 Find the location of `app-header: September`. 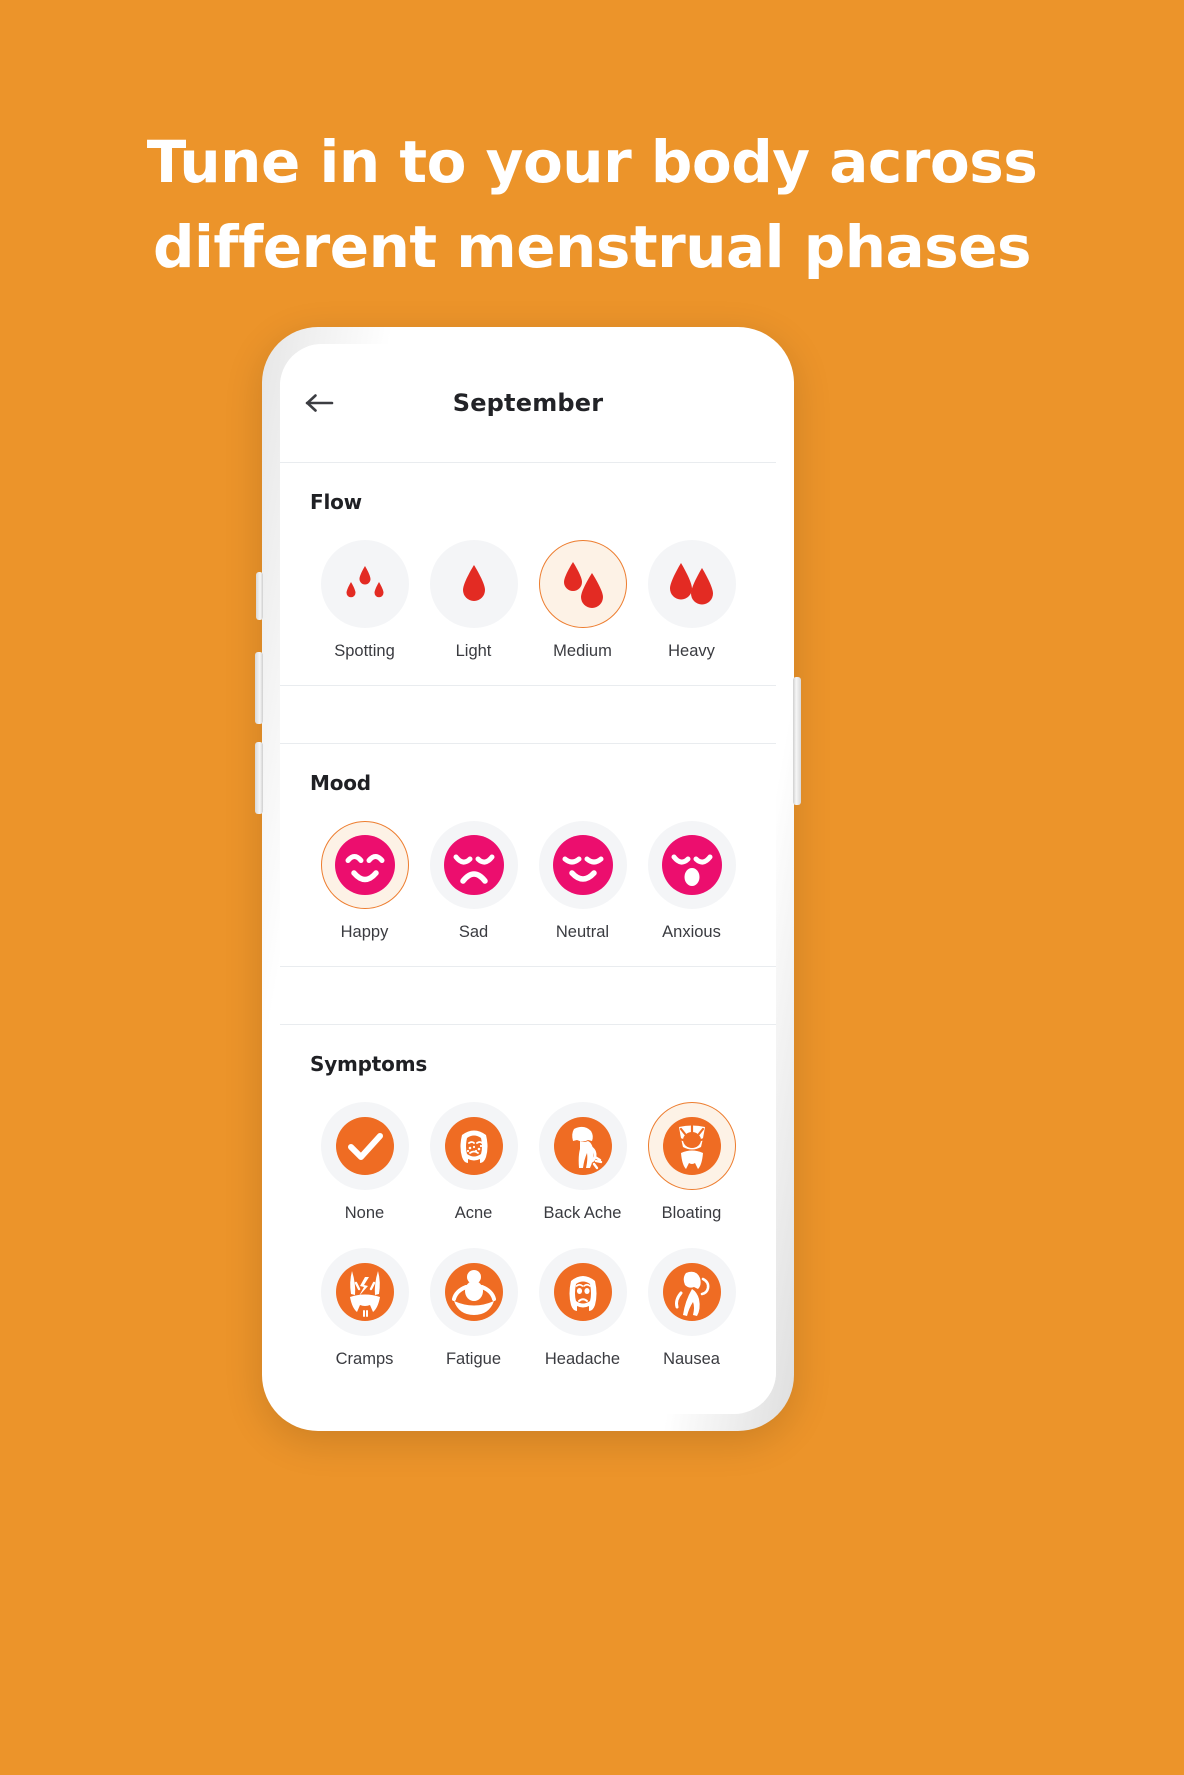

app-header: September is located at coordinates (528, 403).